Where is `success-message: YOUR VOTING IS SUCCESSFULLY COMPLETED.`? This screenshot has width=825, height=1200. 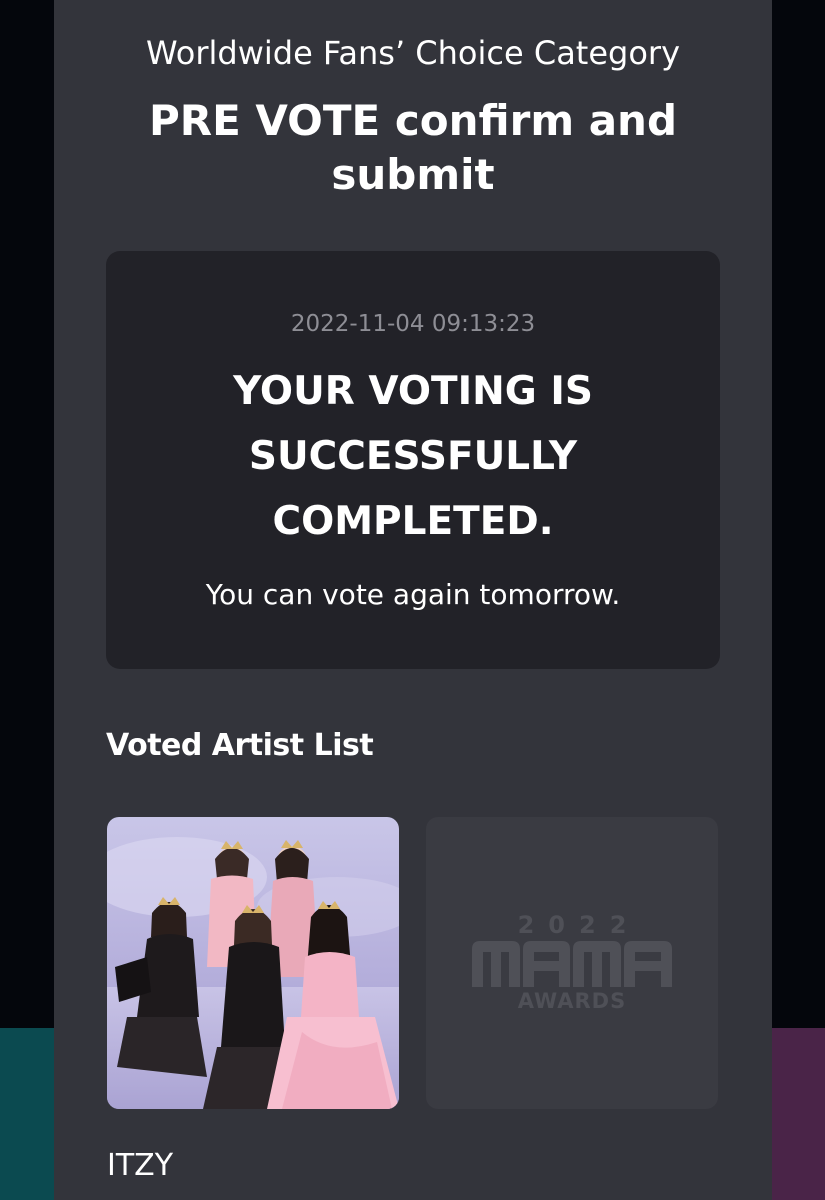 success-message: YOUR VOTING IS SUCCESSFULLY COMPLETED. is located at coordinates (413, 456).